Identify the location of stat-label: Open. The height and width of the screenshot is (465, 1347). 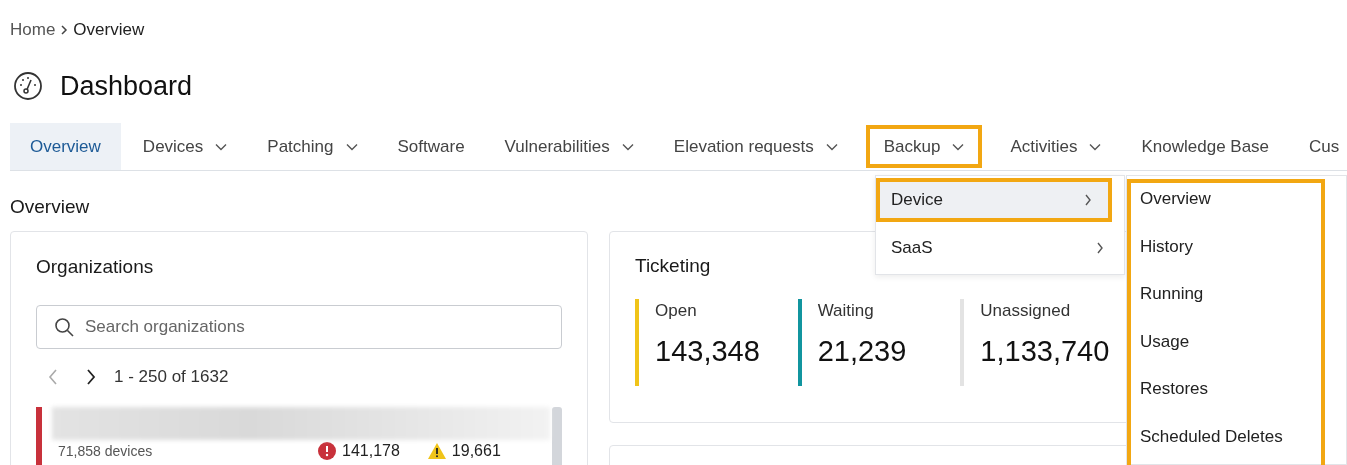
(676, 310).